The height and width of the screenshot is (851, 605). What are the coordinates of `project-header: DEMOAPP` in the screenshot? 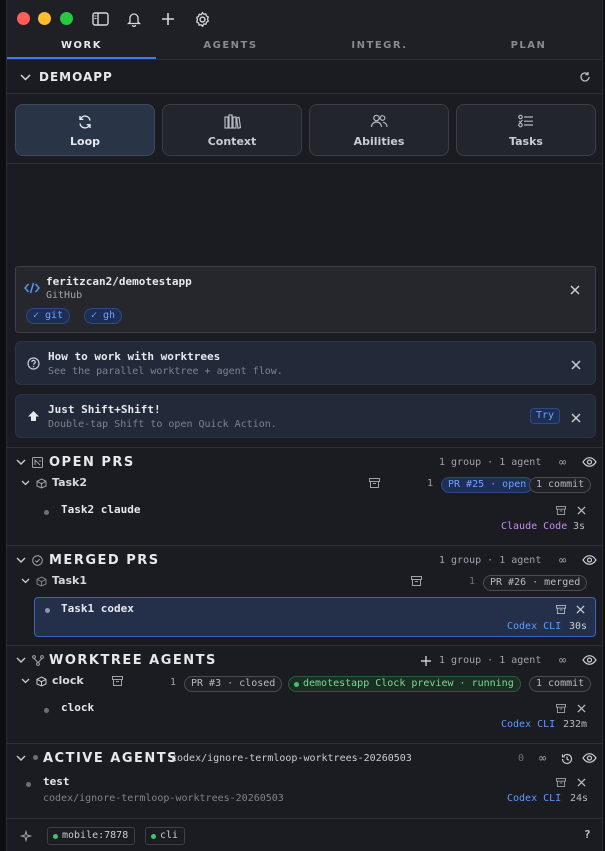 It's located at (304, 77).